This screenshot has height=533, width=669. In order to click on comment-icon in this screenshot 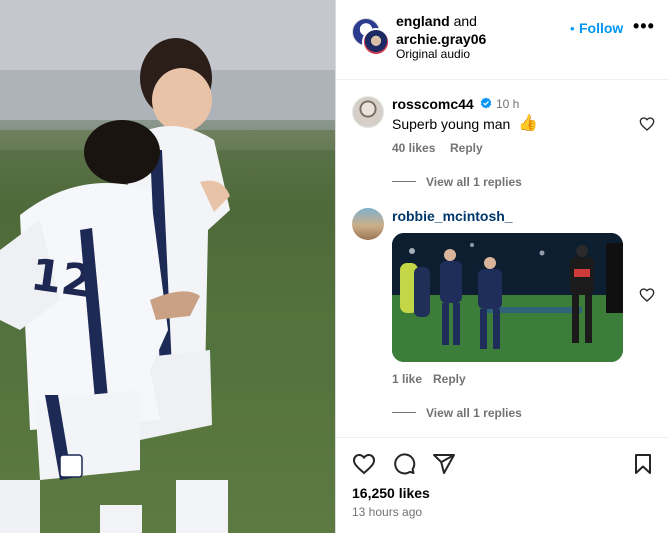, I will do `click(404, 464)`.